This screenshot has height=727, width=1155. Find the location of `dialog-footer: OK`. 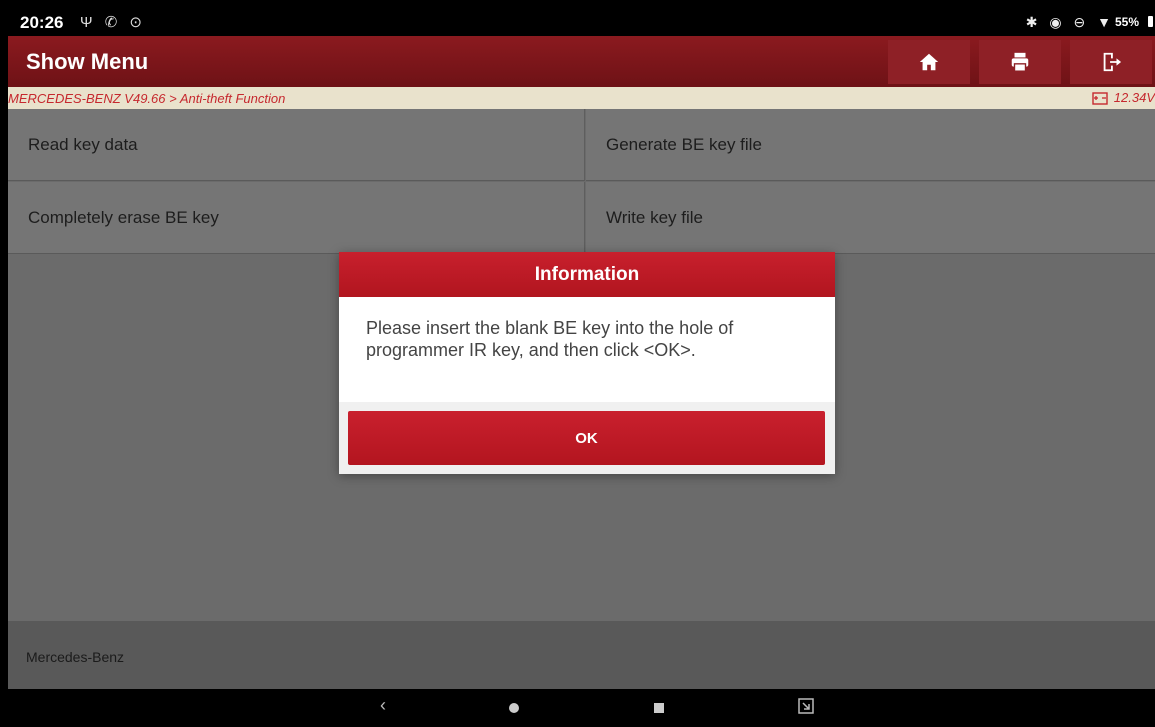

dialog-footer: OK is located at coordinates (587, 438).